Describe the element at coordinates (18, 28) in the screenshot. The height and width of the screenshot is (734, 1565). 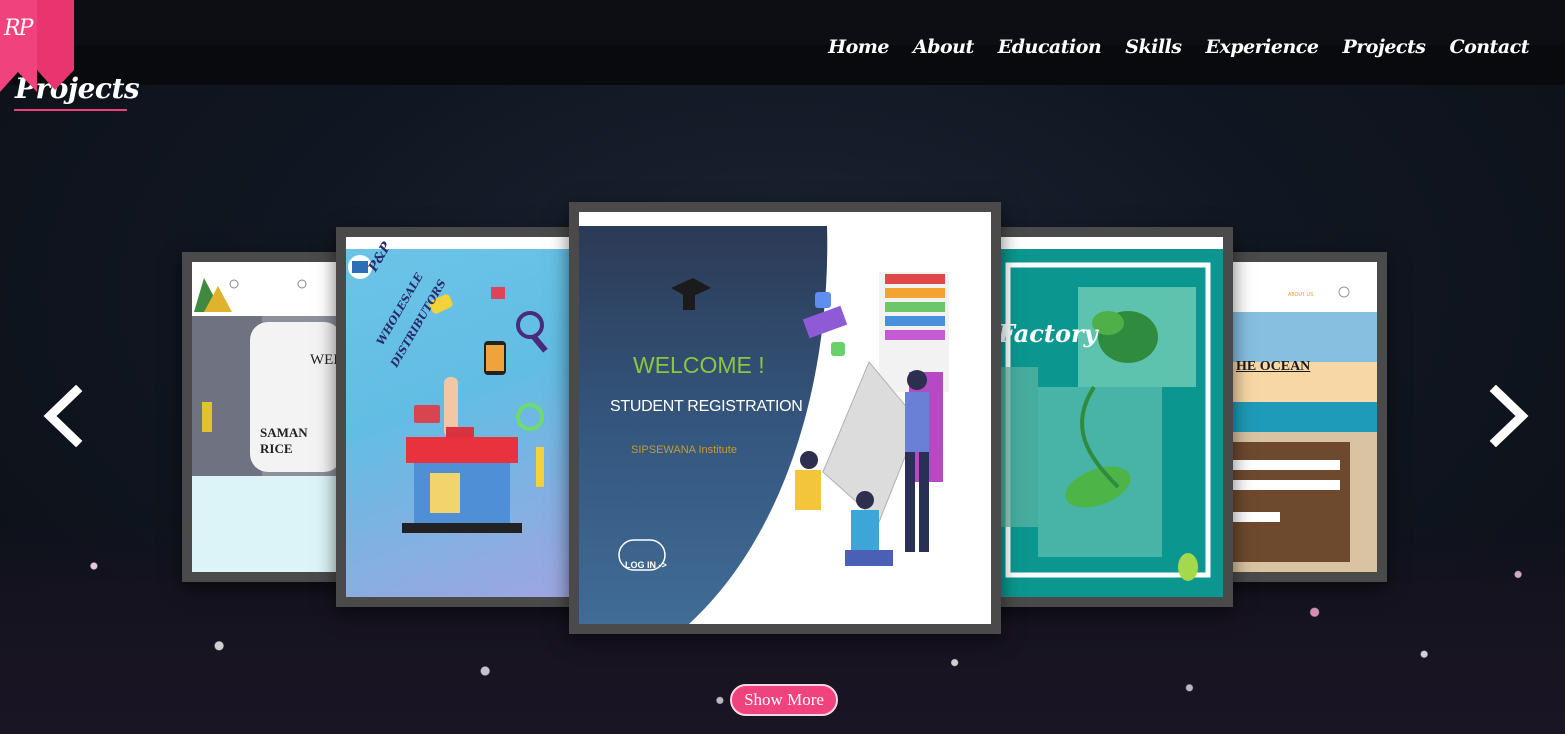
I see `logo-text: RP` at that location.